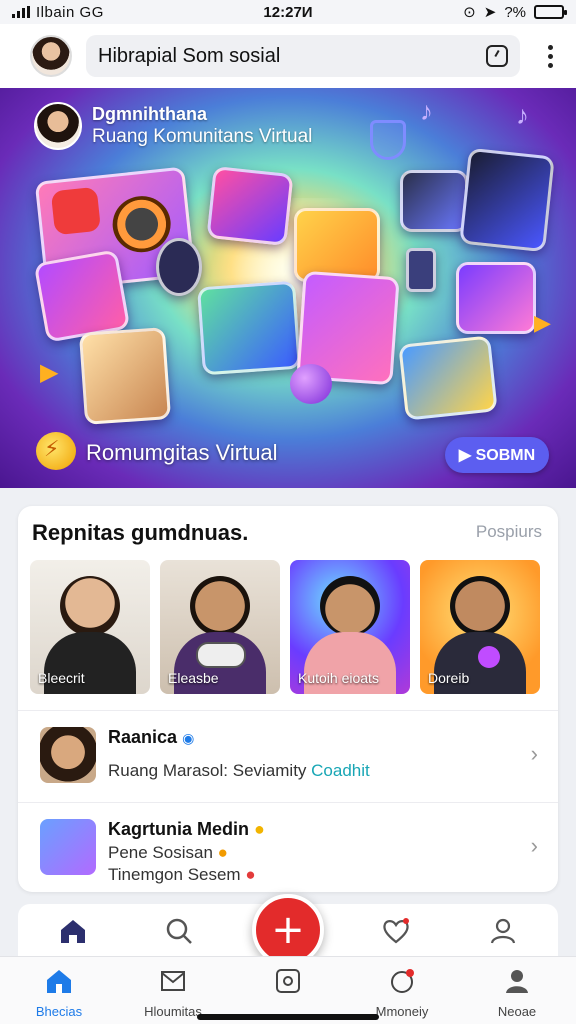 This screenshot has width=576, height=1024. I want to click on phone-card, so click(82, 296).